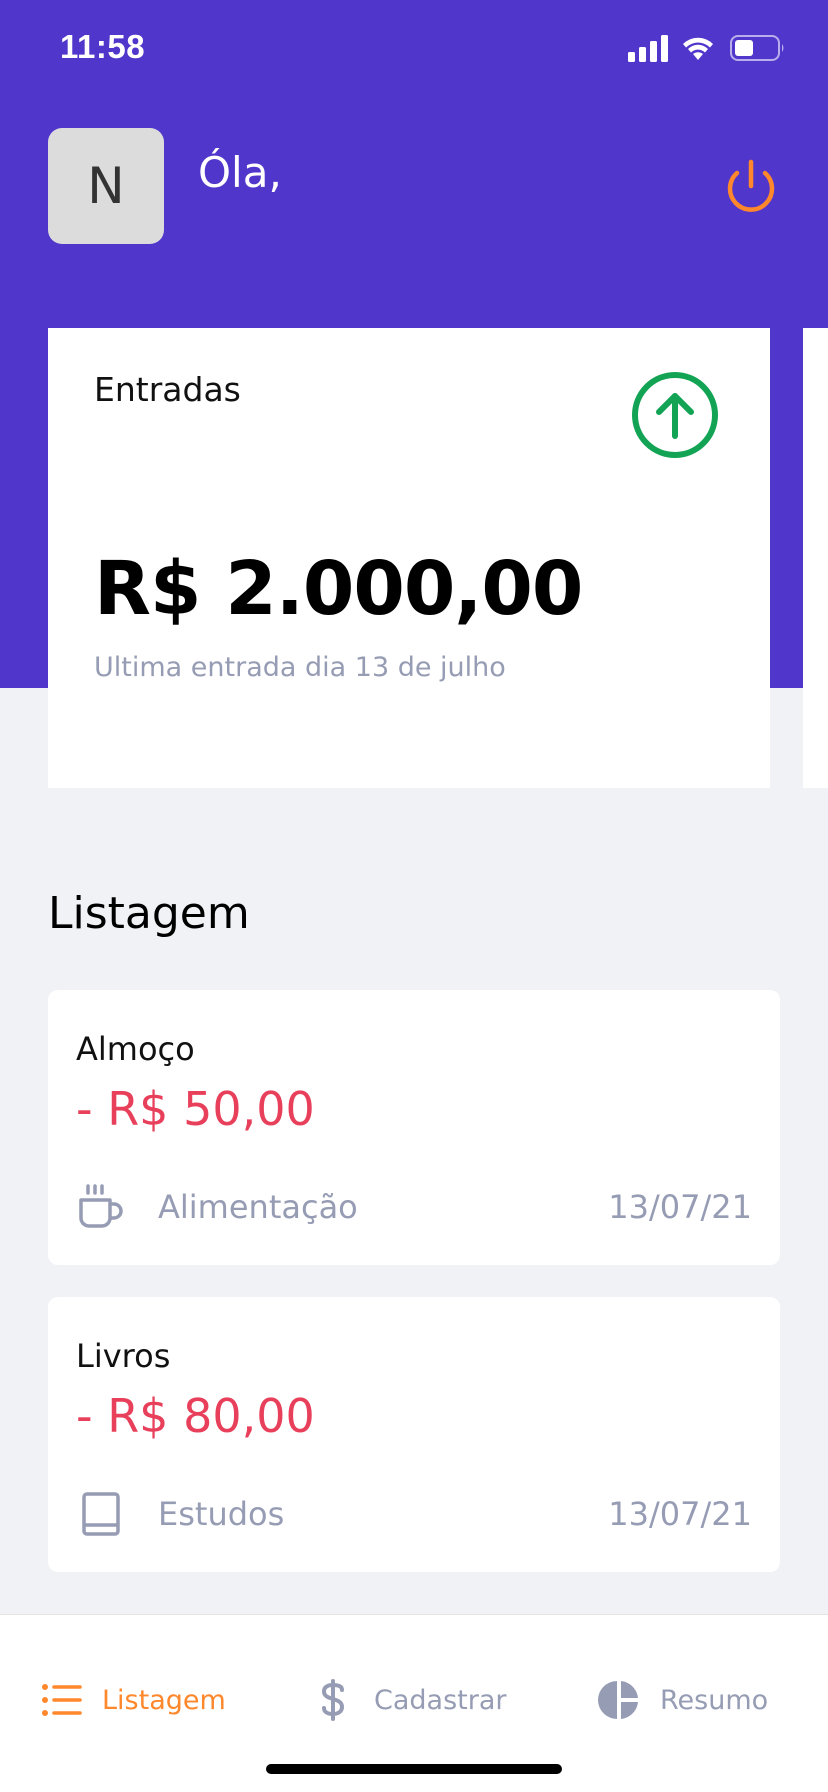 This screenshot has width=828, height=1792. I want to click on dollar-sign-icon, so click(333, 1700).